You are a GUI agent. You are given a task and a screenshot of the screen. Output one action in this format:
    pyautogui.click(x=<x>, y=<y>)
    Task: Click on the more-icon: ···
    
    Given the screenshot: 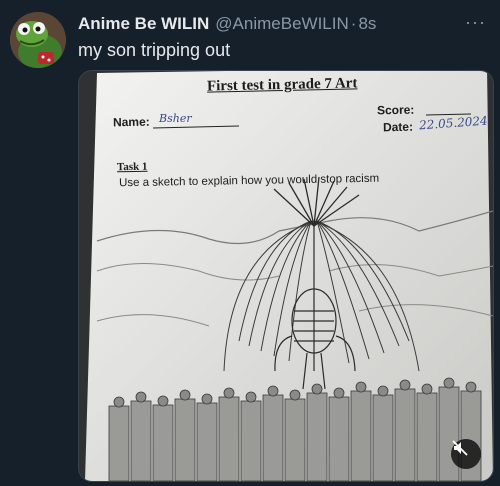 What is the action you would take?
    pyautogui.click(x=475, y=22)
    